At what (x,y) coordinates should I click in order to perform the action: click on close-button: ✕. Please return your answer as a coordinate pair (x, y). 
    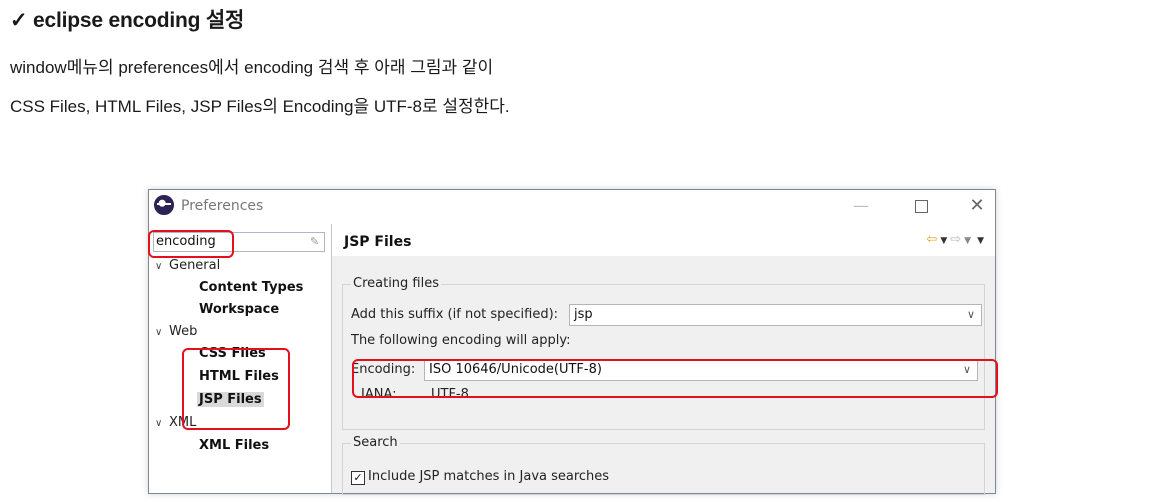
    Looking at the image, I should click on (977, 206).